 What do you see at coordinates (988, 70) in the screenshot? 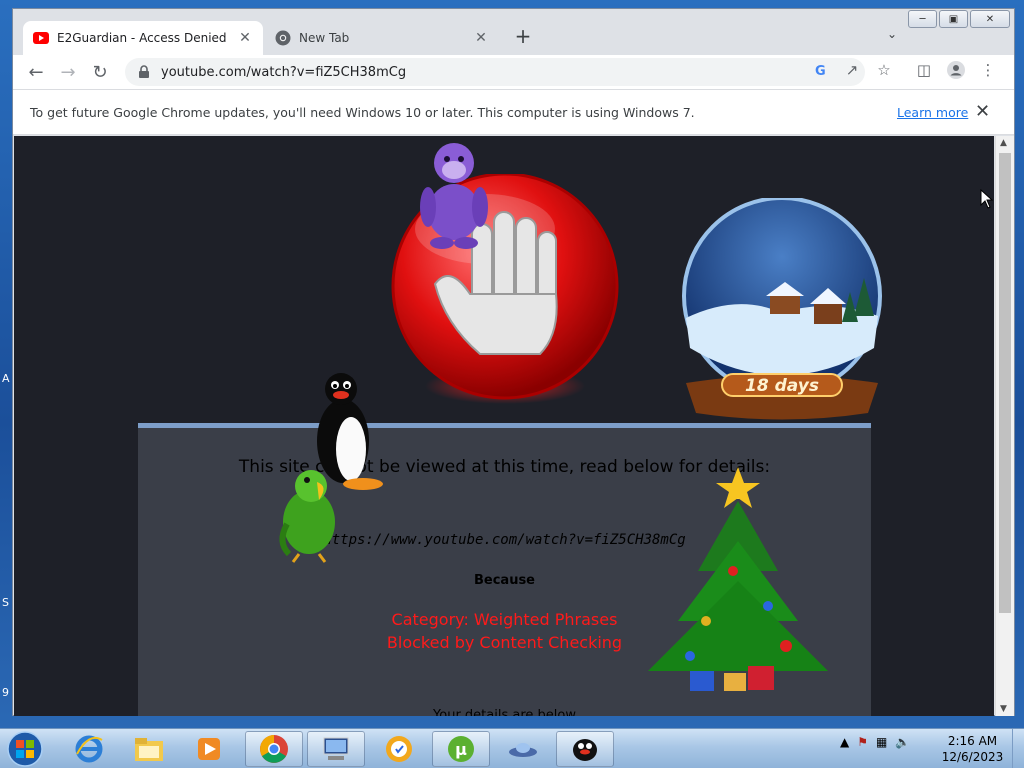
I see `menu-kebab-icon: ⋮` at bounding box center [988, 70].